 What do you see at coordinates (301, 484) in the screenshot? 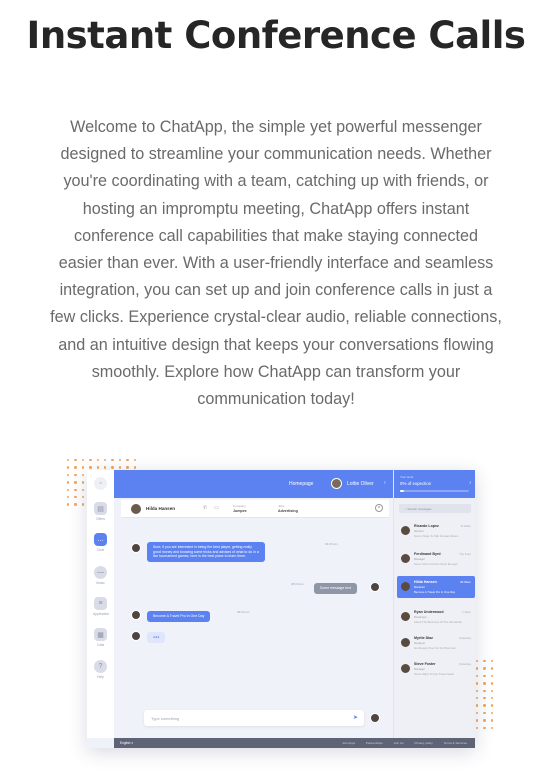
I see `homepage-link: Homepage` at bounding box center [301, 484].